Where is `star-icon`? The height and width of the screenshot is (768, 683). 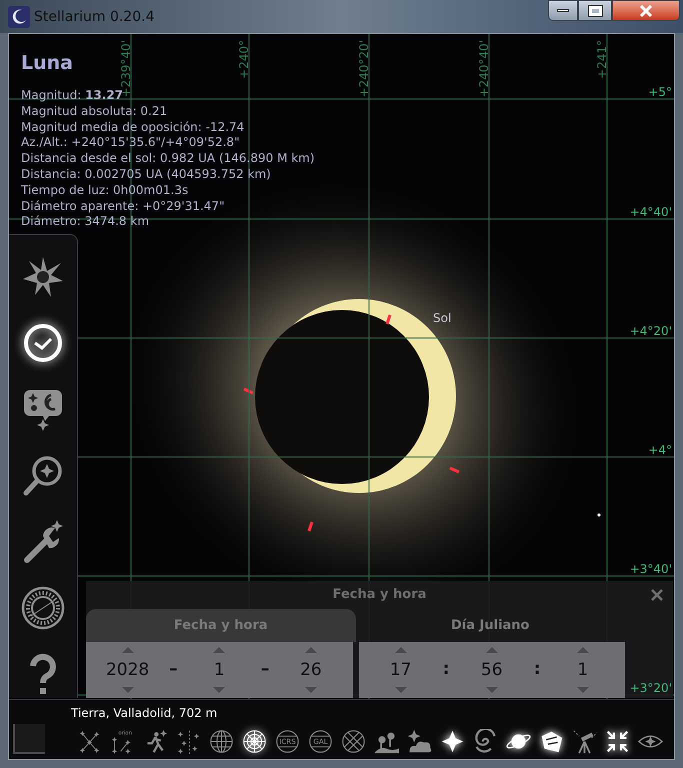
star-icon is located at coordinates (452, 741).